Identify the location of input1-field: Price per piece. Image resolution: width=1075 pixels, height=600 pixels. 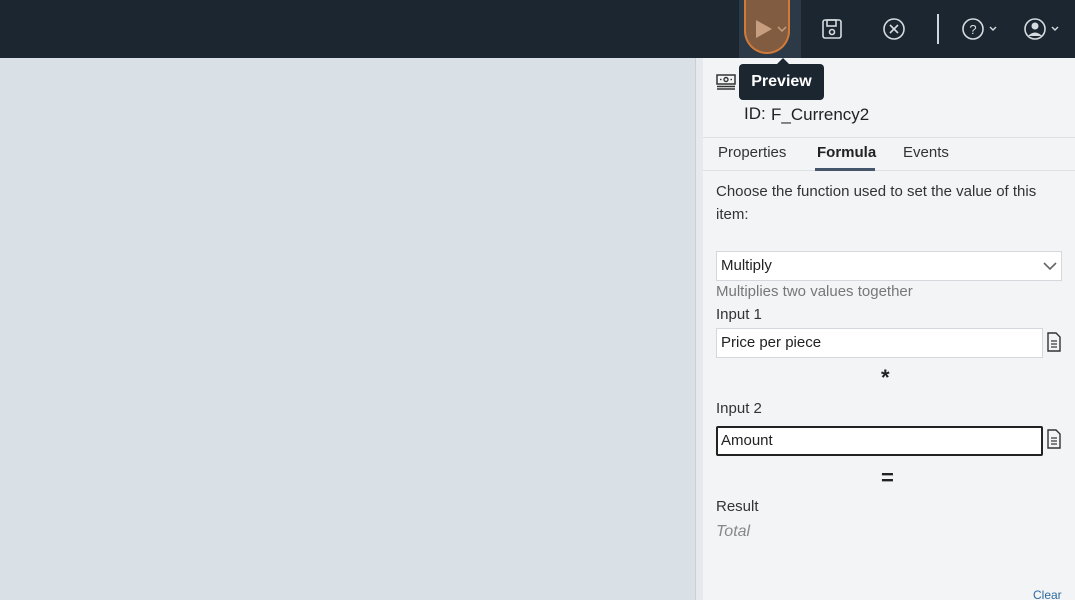
(879, 343).